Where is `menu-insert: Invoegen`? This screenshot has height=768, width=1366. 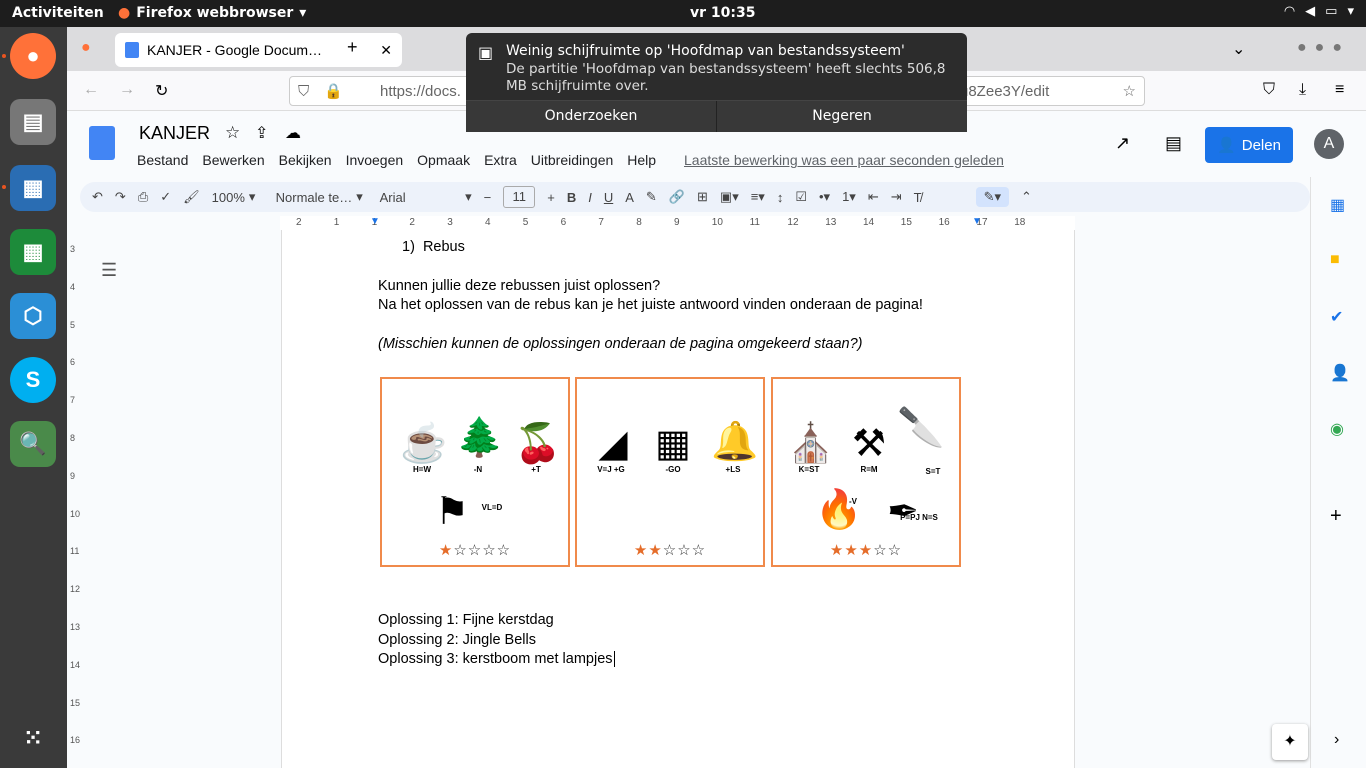 menu-insert: Invoegen is located at coordinates (375, 160).